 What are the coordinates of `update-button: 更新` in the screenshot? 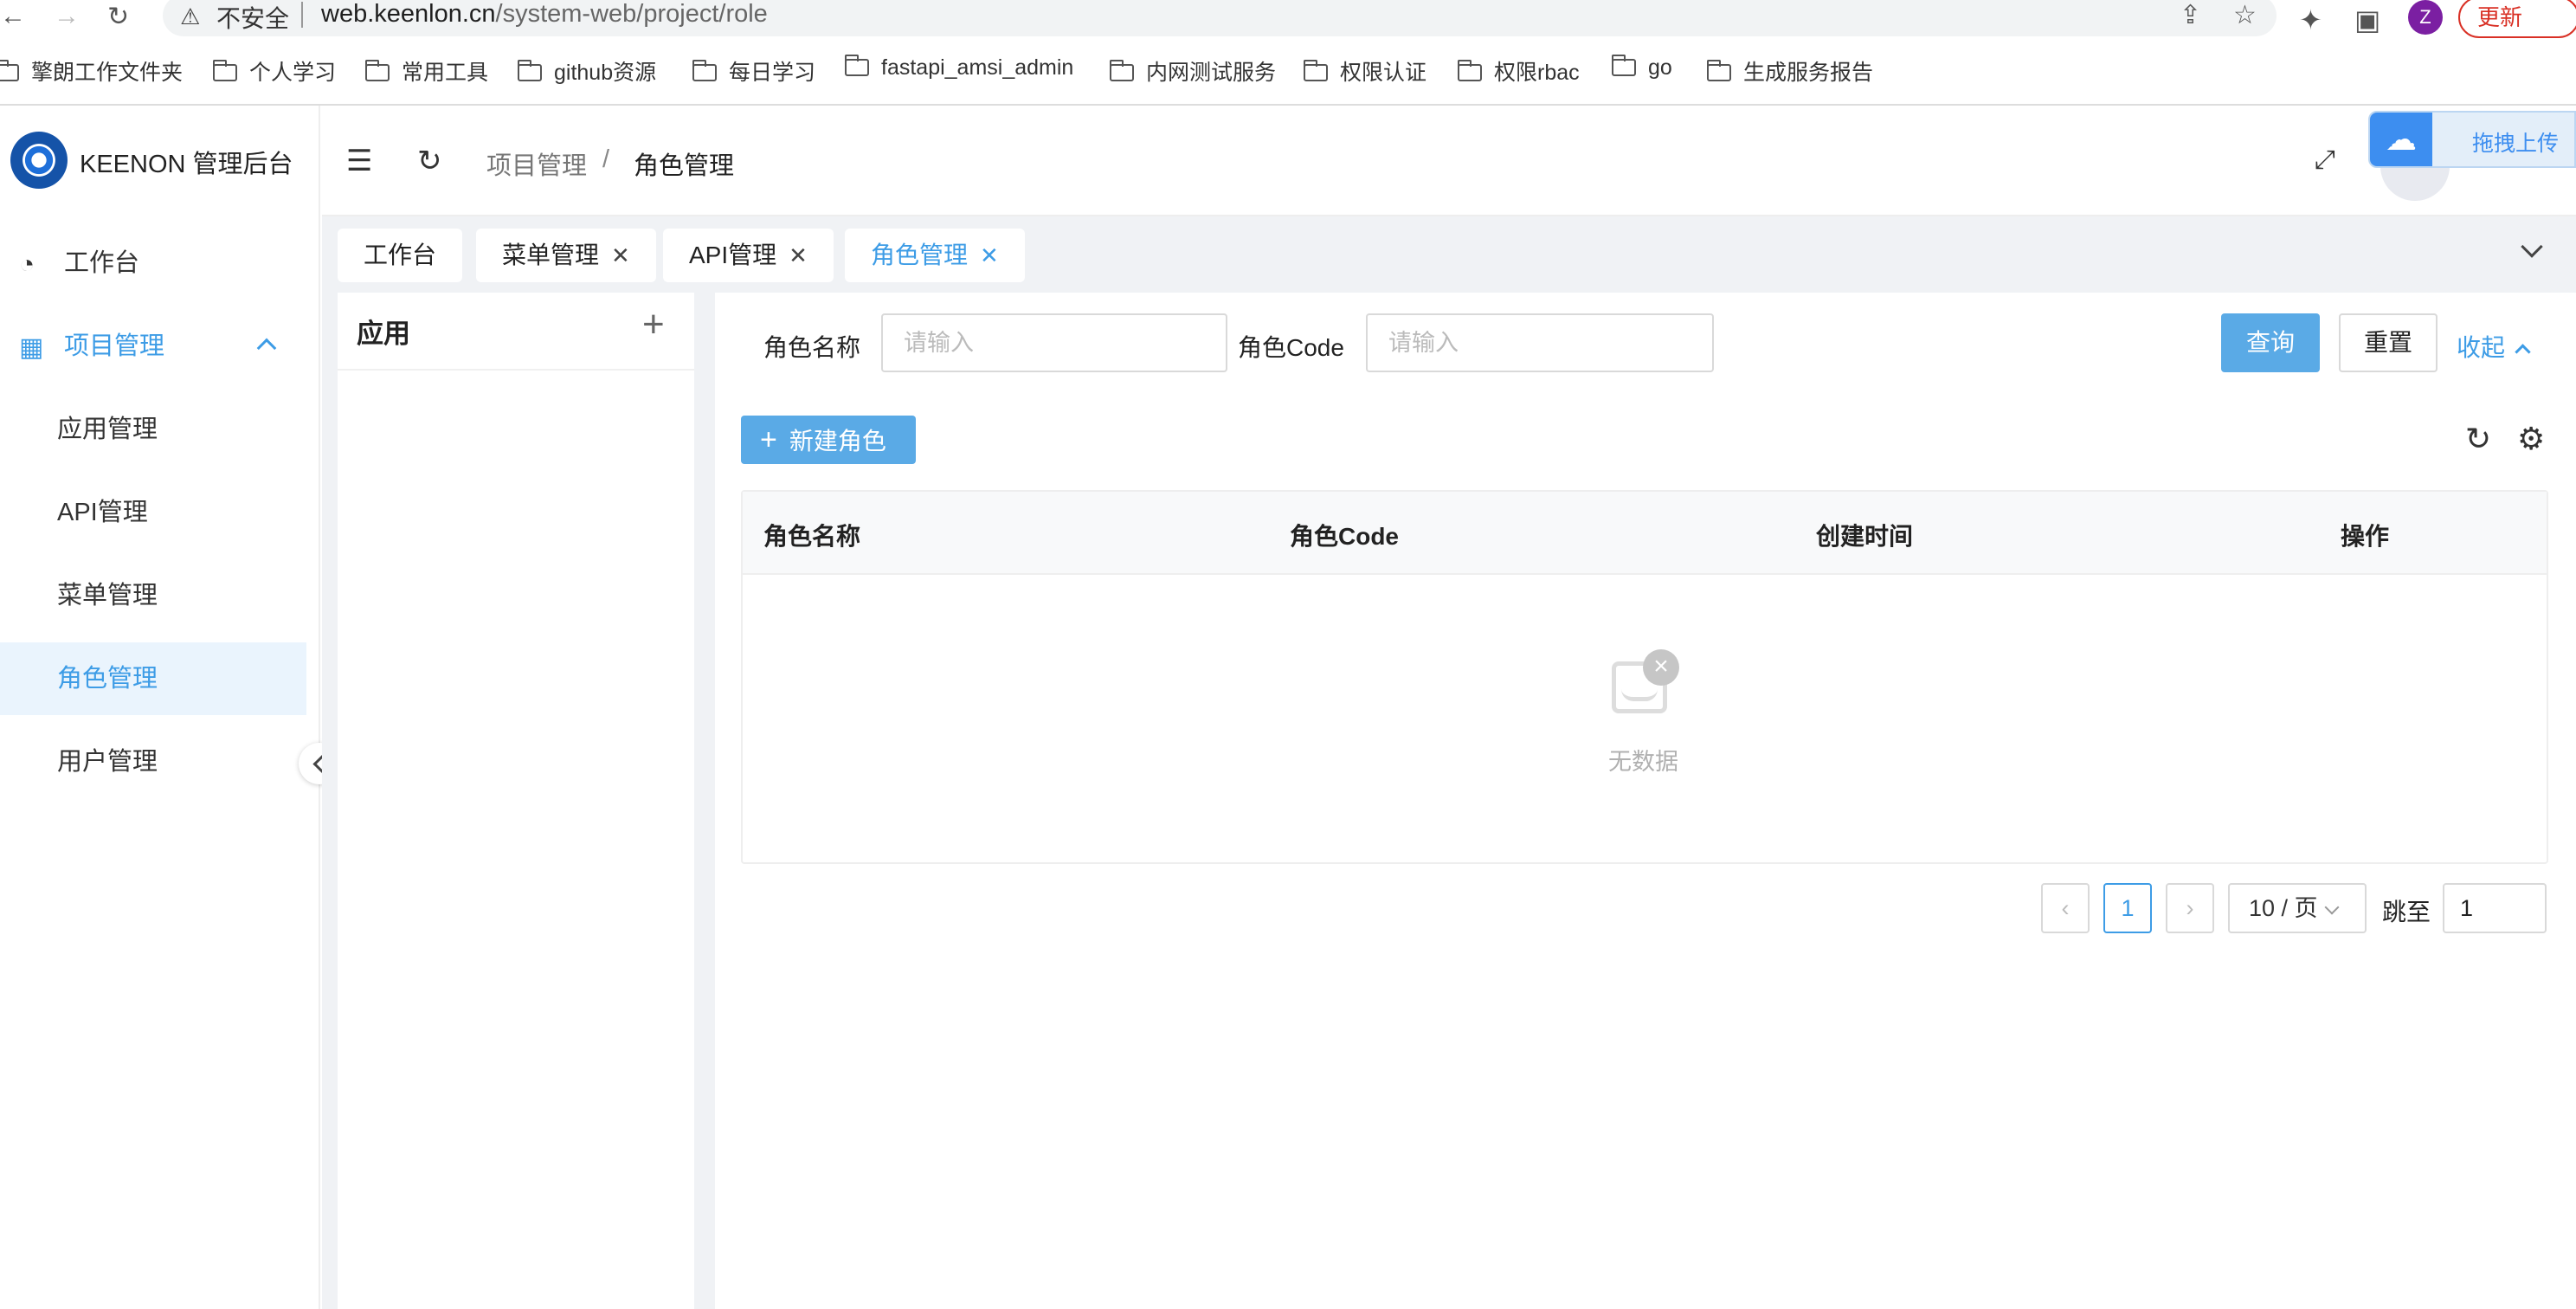 It's located at (2517, 19).